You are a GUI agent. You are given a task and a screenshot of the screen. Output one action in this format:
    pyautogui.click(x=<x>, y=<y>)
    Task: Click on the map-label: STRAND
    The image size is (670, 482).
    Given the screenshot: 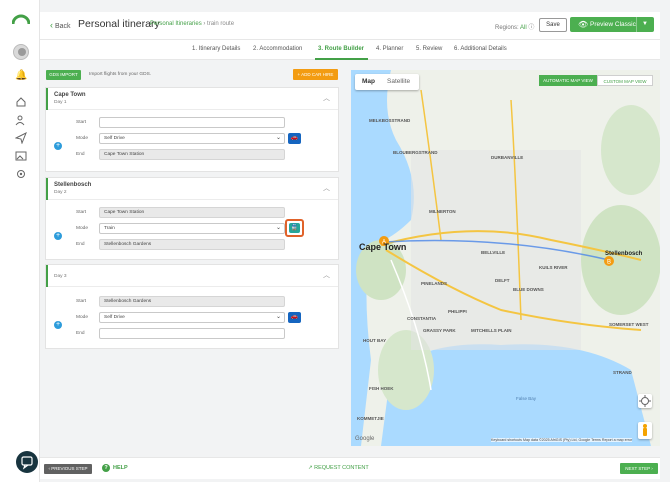 What is the action you would take?
    pyautogui.click(x=622, y=372)
    